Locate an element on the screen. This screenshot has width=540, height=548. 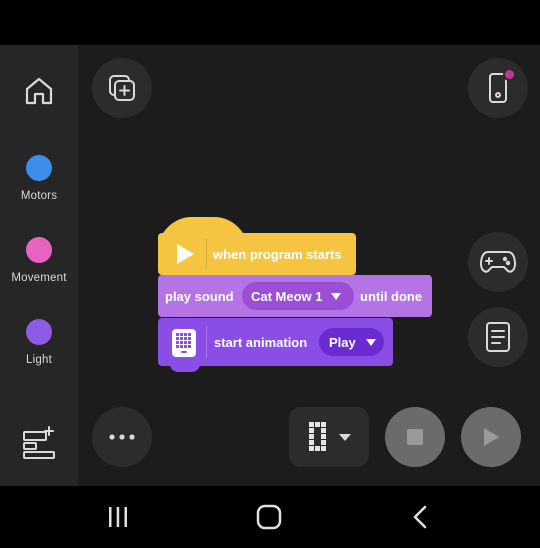
hub-status-dot is located at coordinates (509, 74).